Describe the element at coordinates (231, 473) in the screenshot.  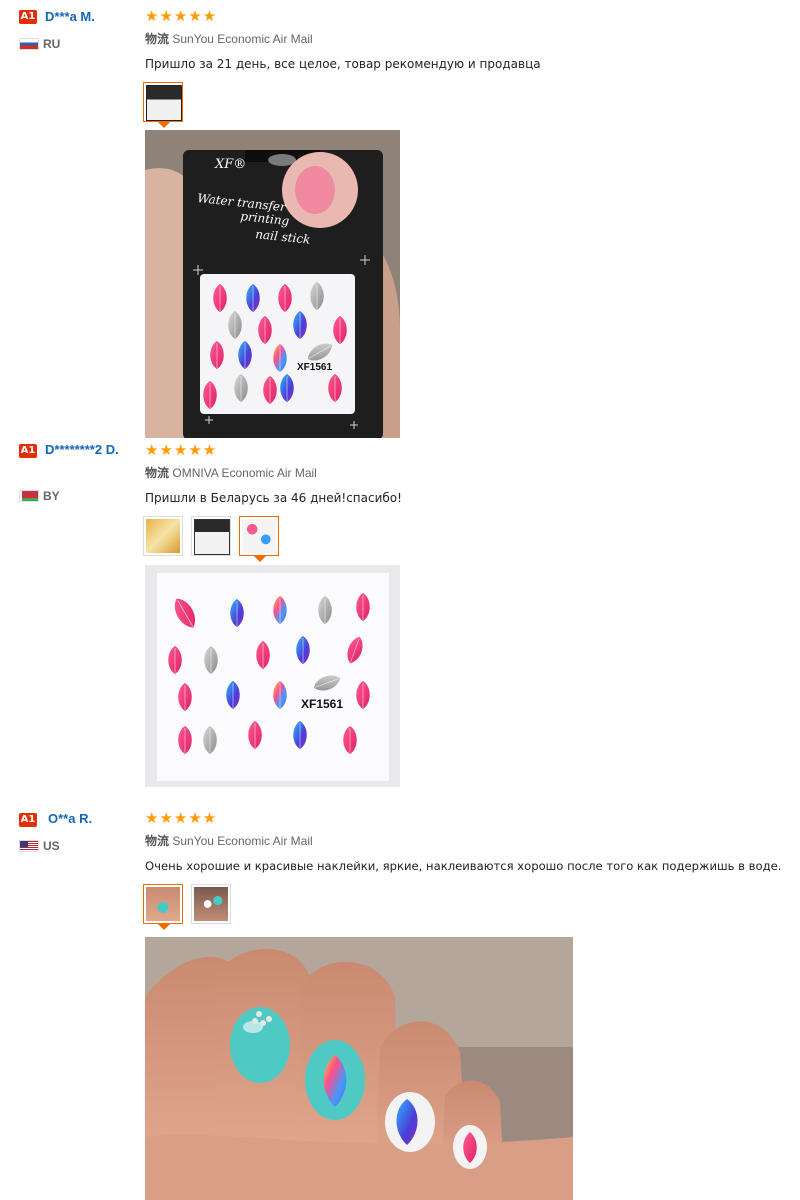
I see `shipping-method: 物流 OMNIVA Economic Air Mail` at that location.